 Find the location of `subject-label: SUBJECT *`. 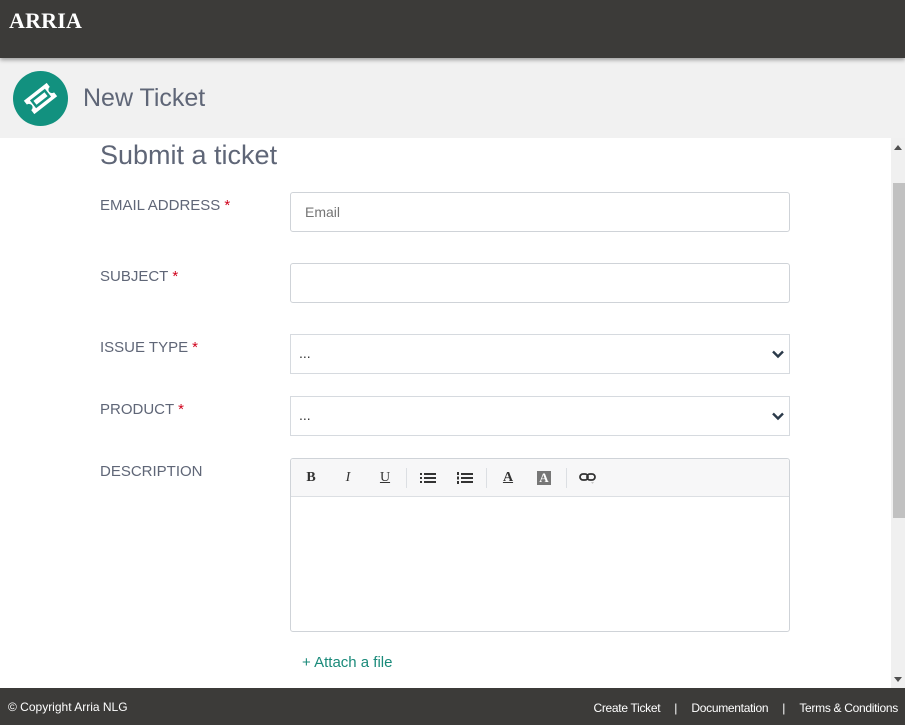

subject-label: SUBJECT * is located at coordinates (139, 276).